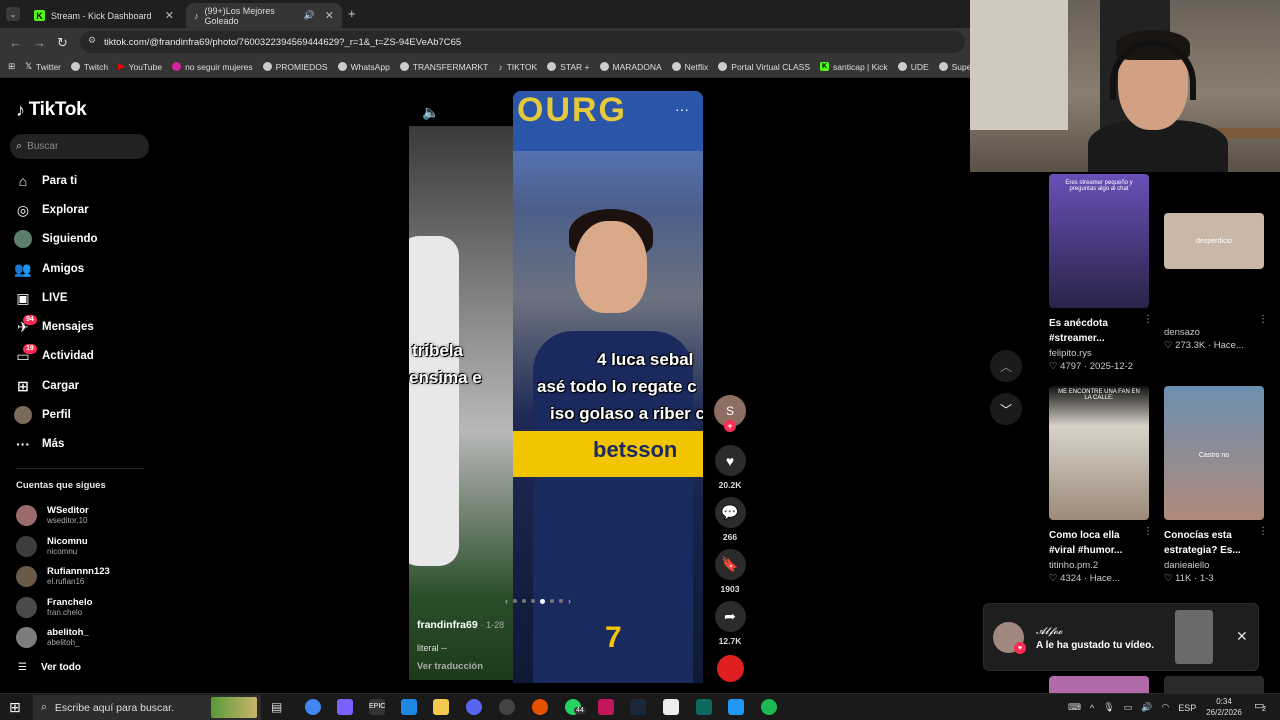  What do you see at coordinates (40, 298) in the screenshot?
I see `nav-live: ▣ LIVE` at bounding box center [40, 298].